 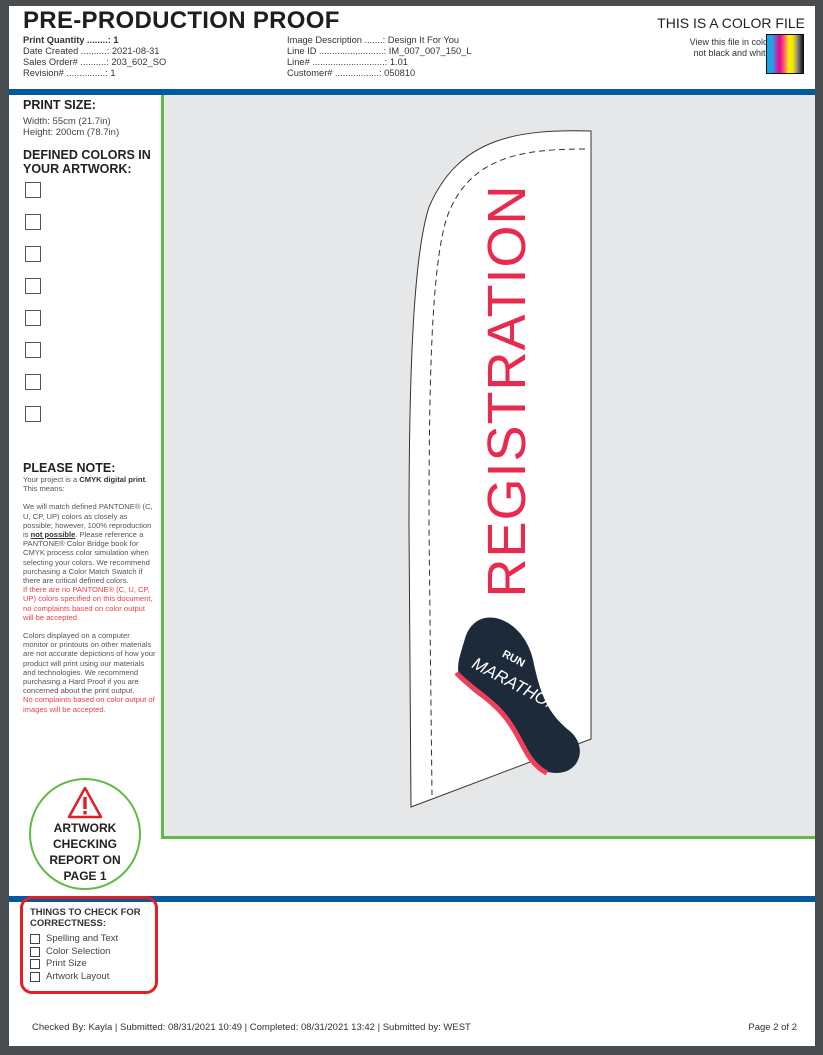 I want to click on page-title: PRE-PRODUCTION PROOF, so click(x=181, y=20).